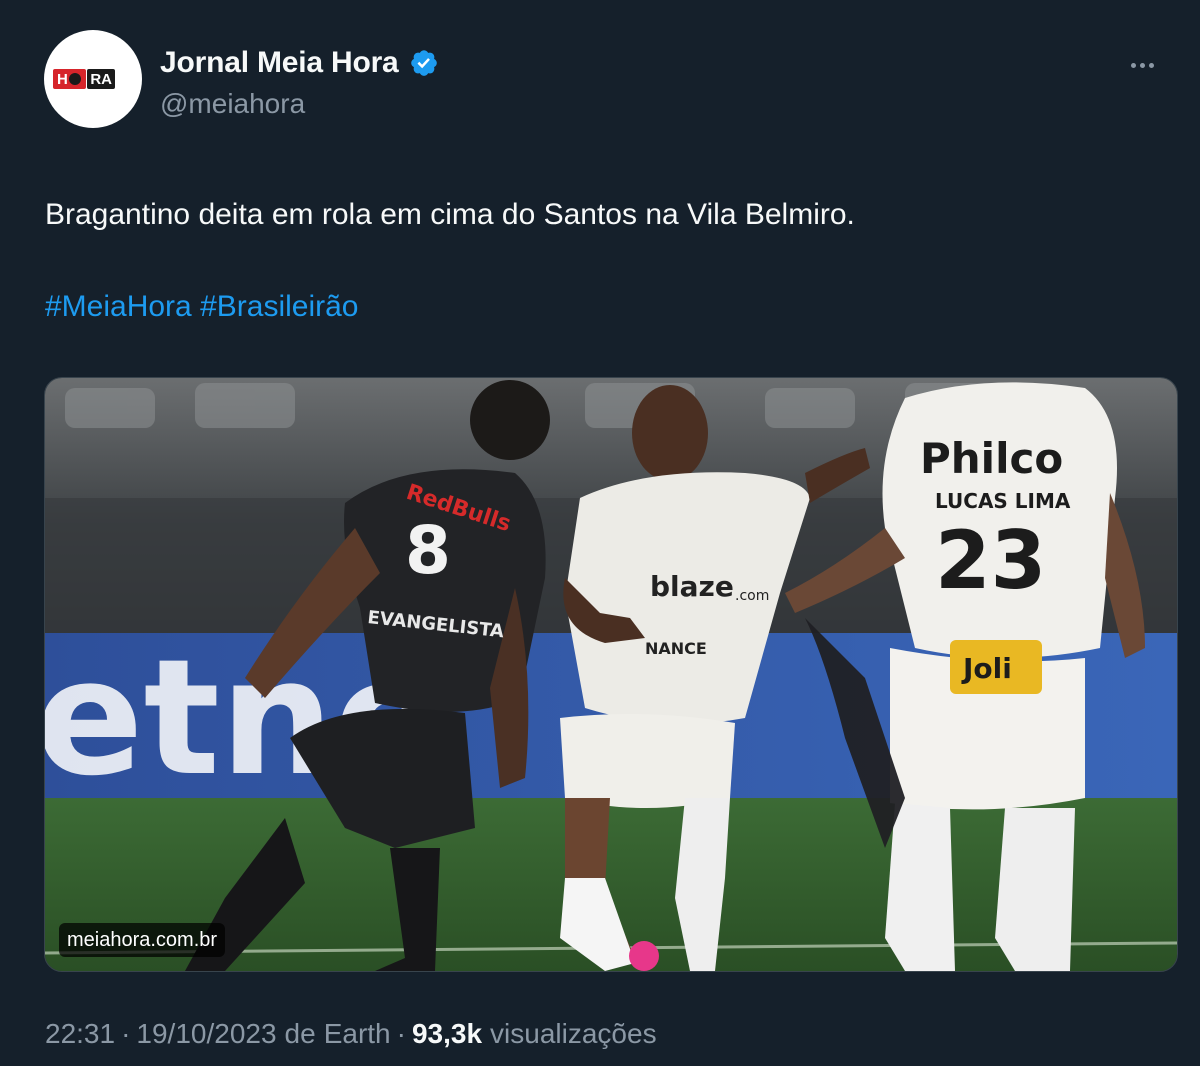 Image resolution: width=1200 pixels, height=1066 pixels. What do you see at coordinates (300, 1033) in the screenshot?
I see `source-prefix: de` at bounding box center [300, 1033].